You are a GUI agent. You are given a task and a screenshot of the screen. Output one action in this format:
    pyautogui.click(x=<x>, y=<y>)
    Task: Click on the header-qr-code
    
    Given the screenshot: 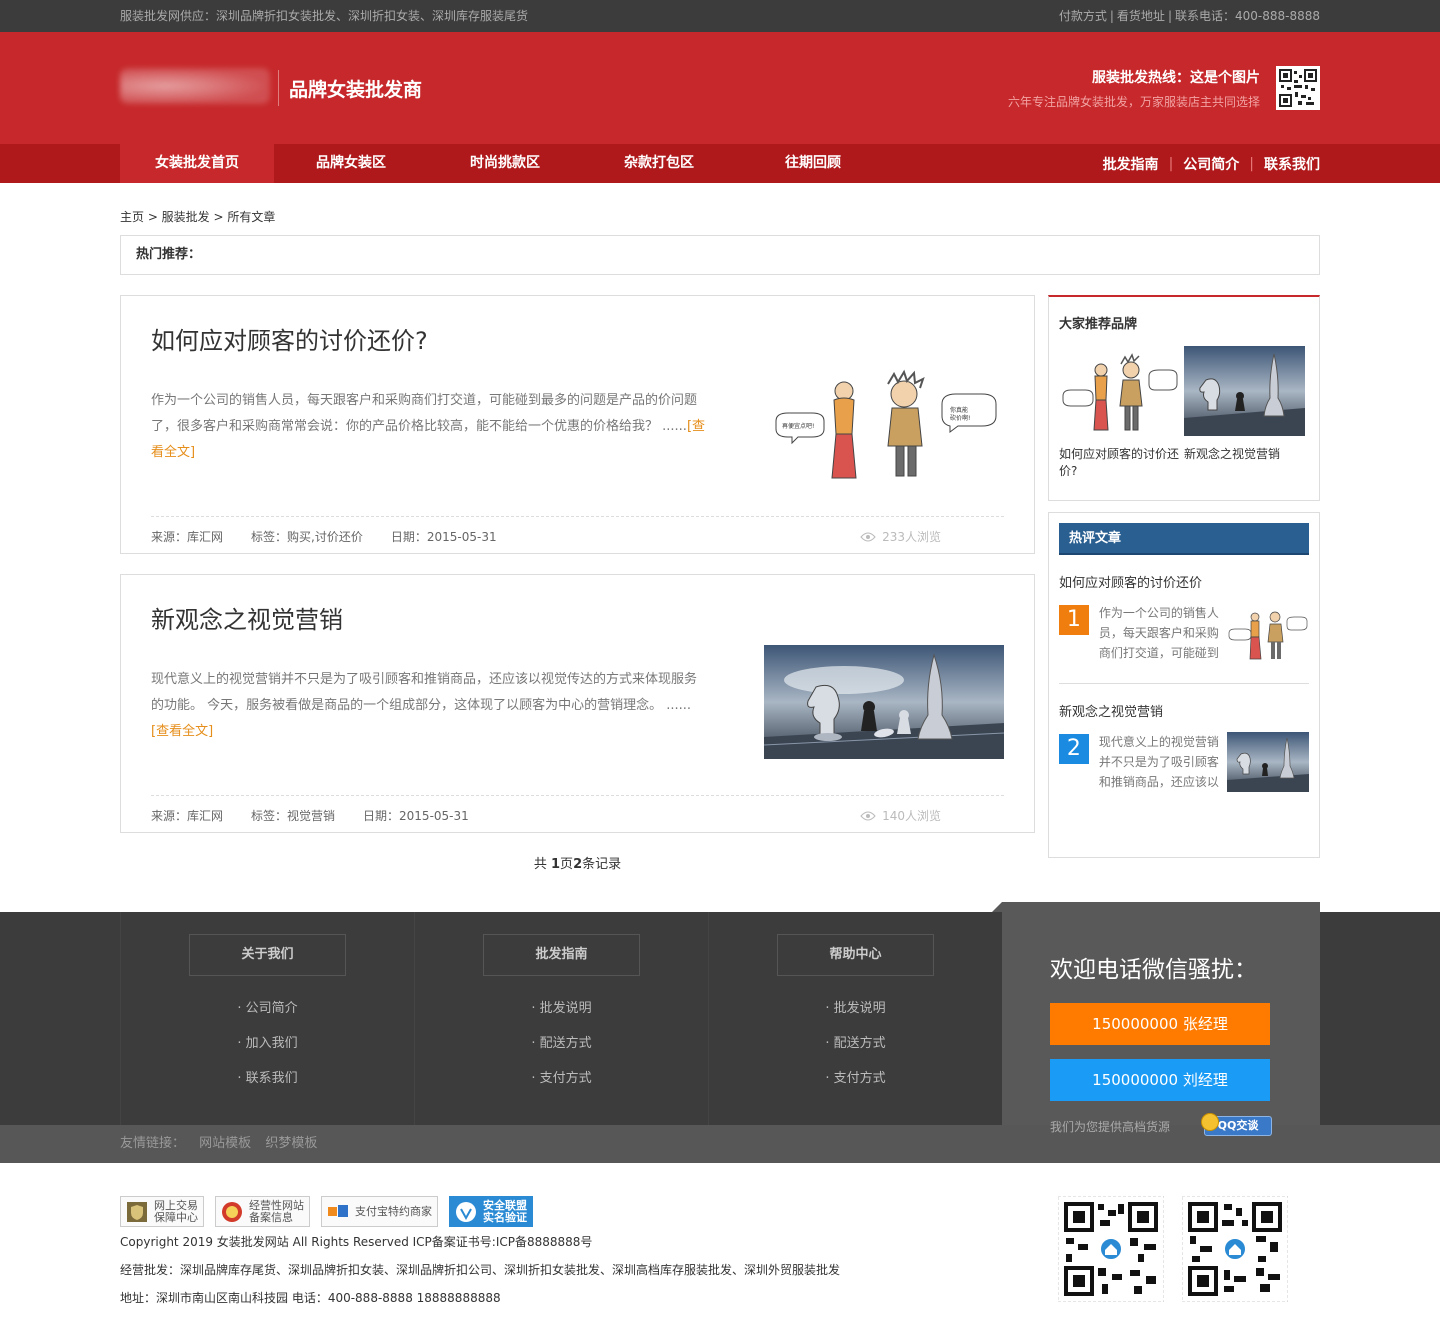 What is the action you would take?
    pyautogui.click(x=1298, y=88)
    